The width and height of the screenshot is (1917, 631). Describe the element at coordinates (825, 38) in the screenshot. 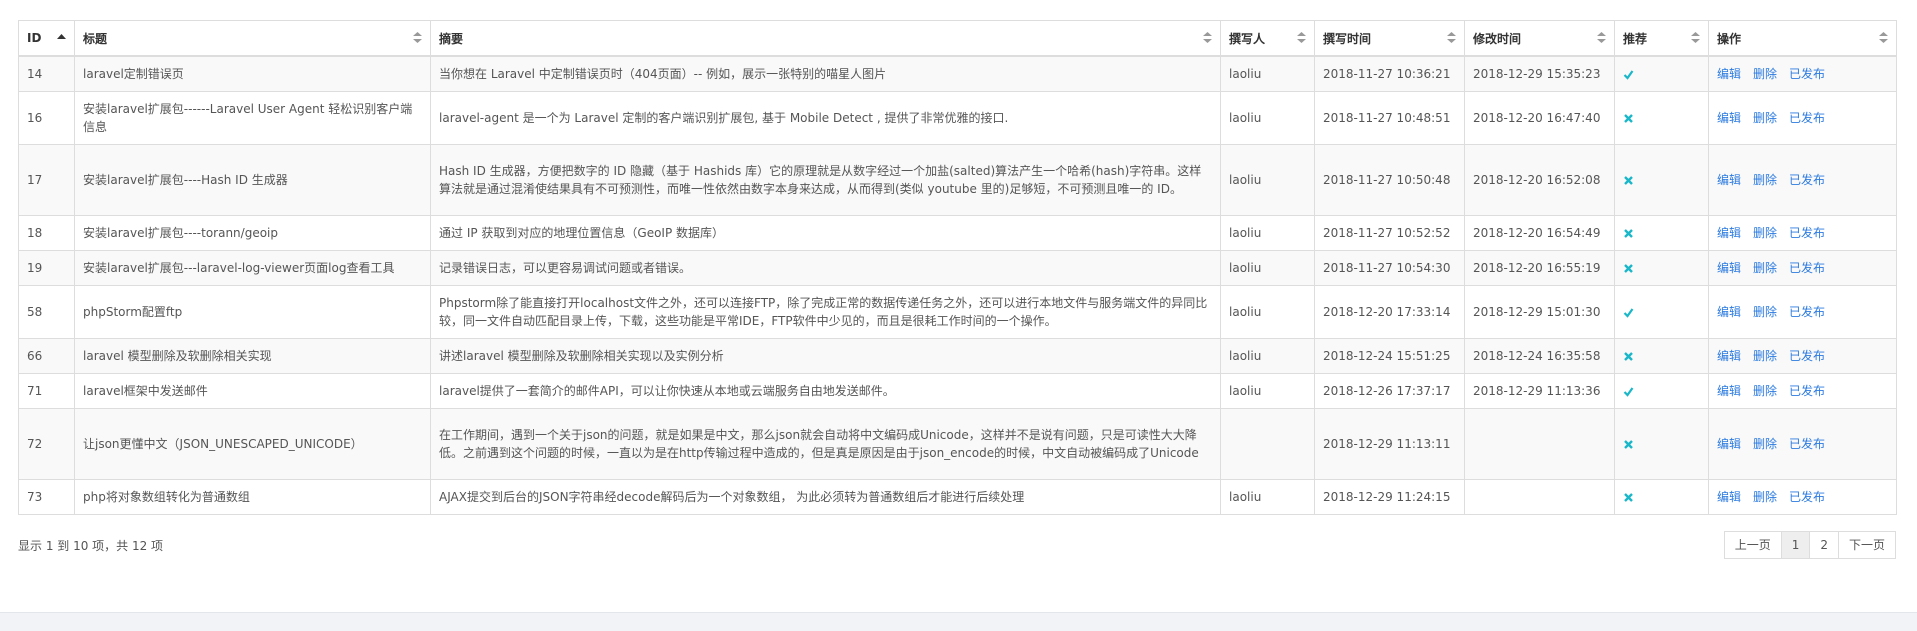

I see `column-header-summary: 摘要` at that location.